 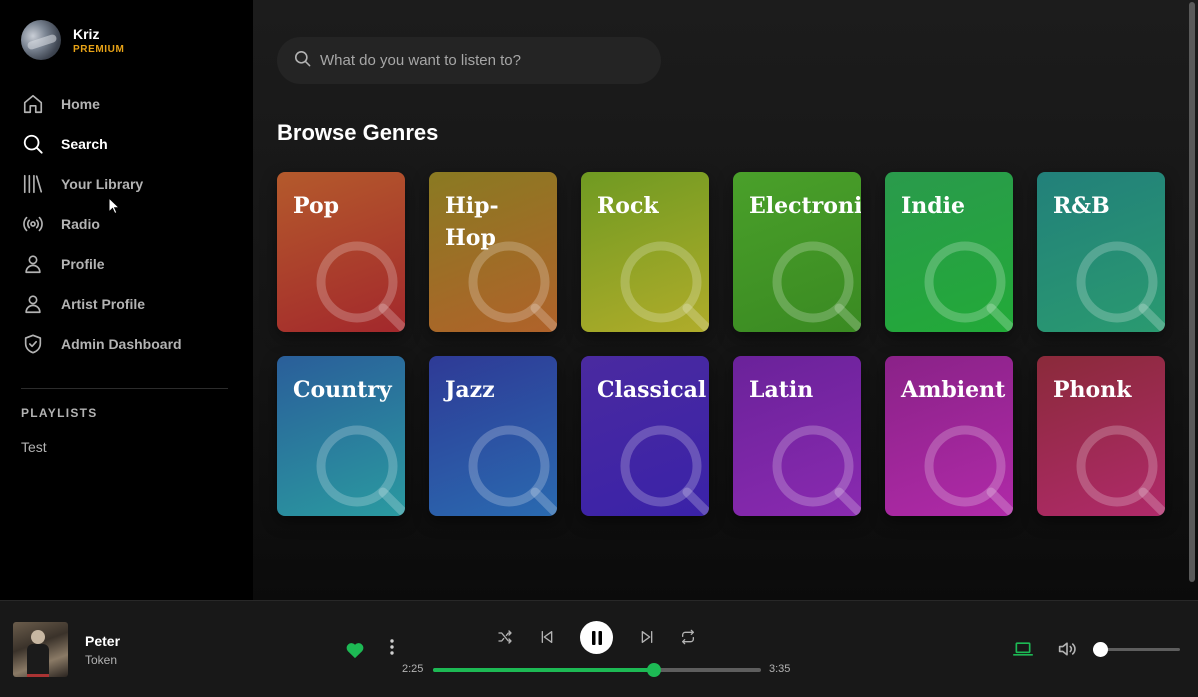 What do you see at coordinates (121, 344) in the screenshot?
I see `nav-label: Admin Dashboard` at bounding box center [121, 344].